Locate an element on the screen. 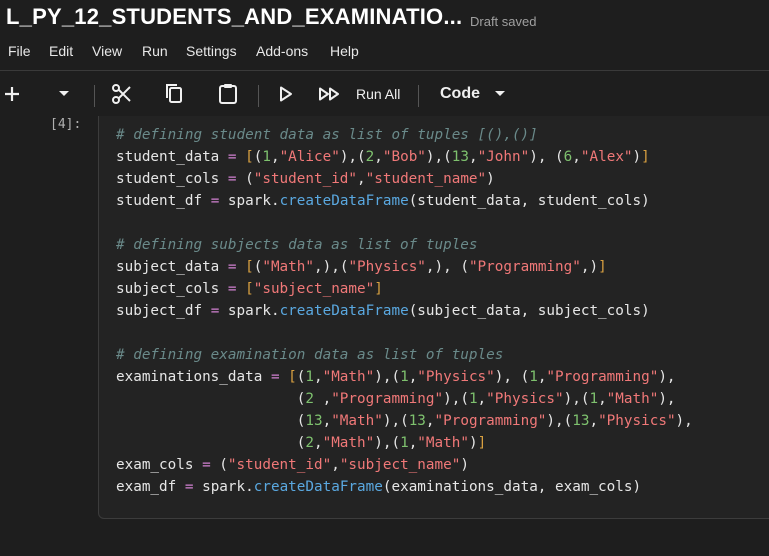 This screenshot has height=556, width=769. plus-icon is located at coordinates (12, 94).